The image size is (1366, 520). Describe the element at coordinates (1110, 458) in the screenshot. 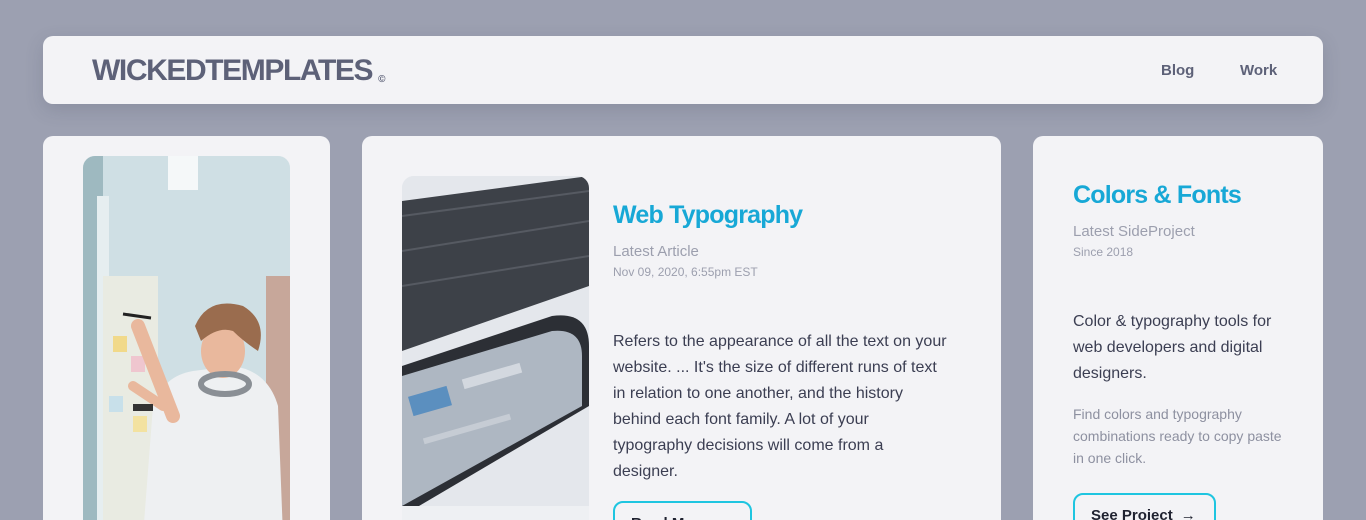

I see `project-detail-line: in one click.` at that location.